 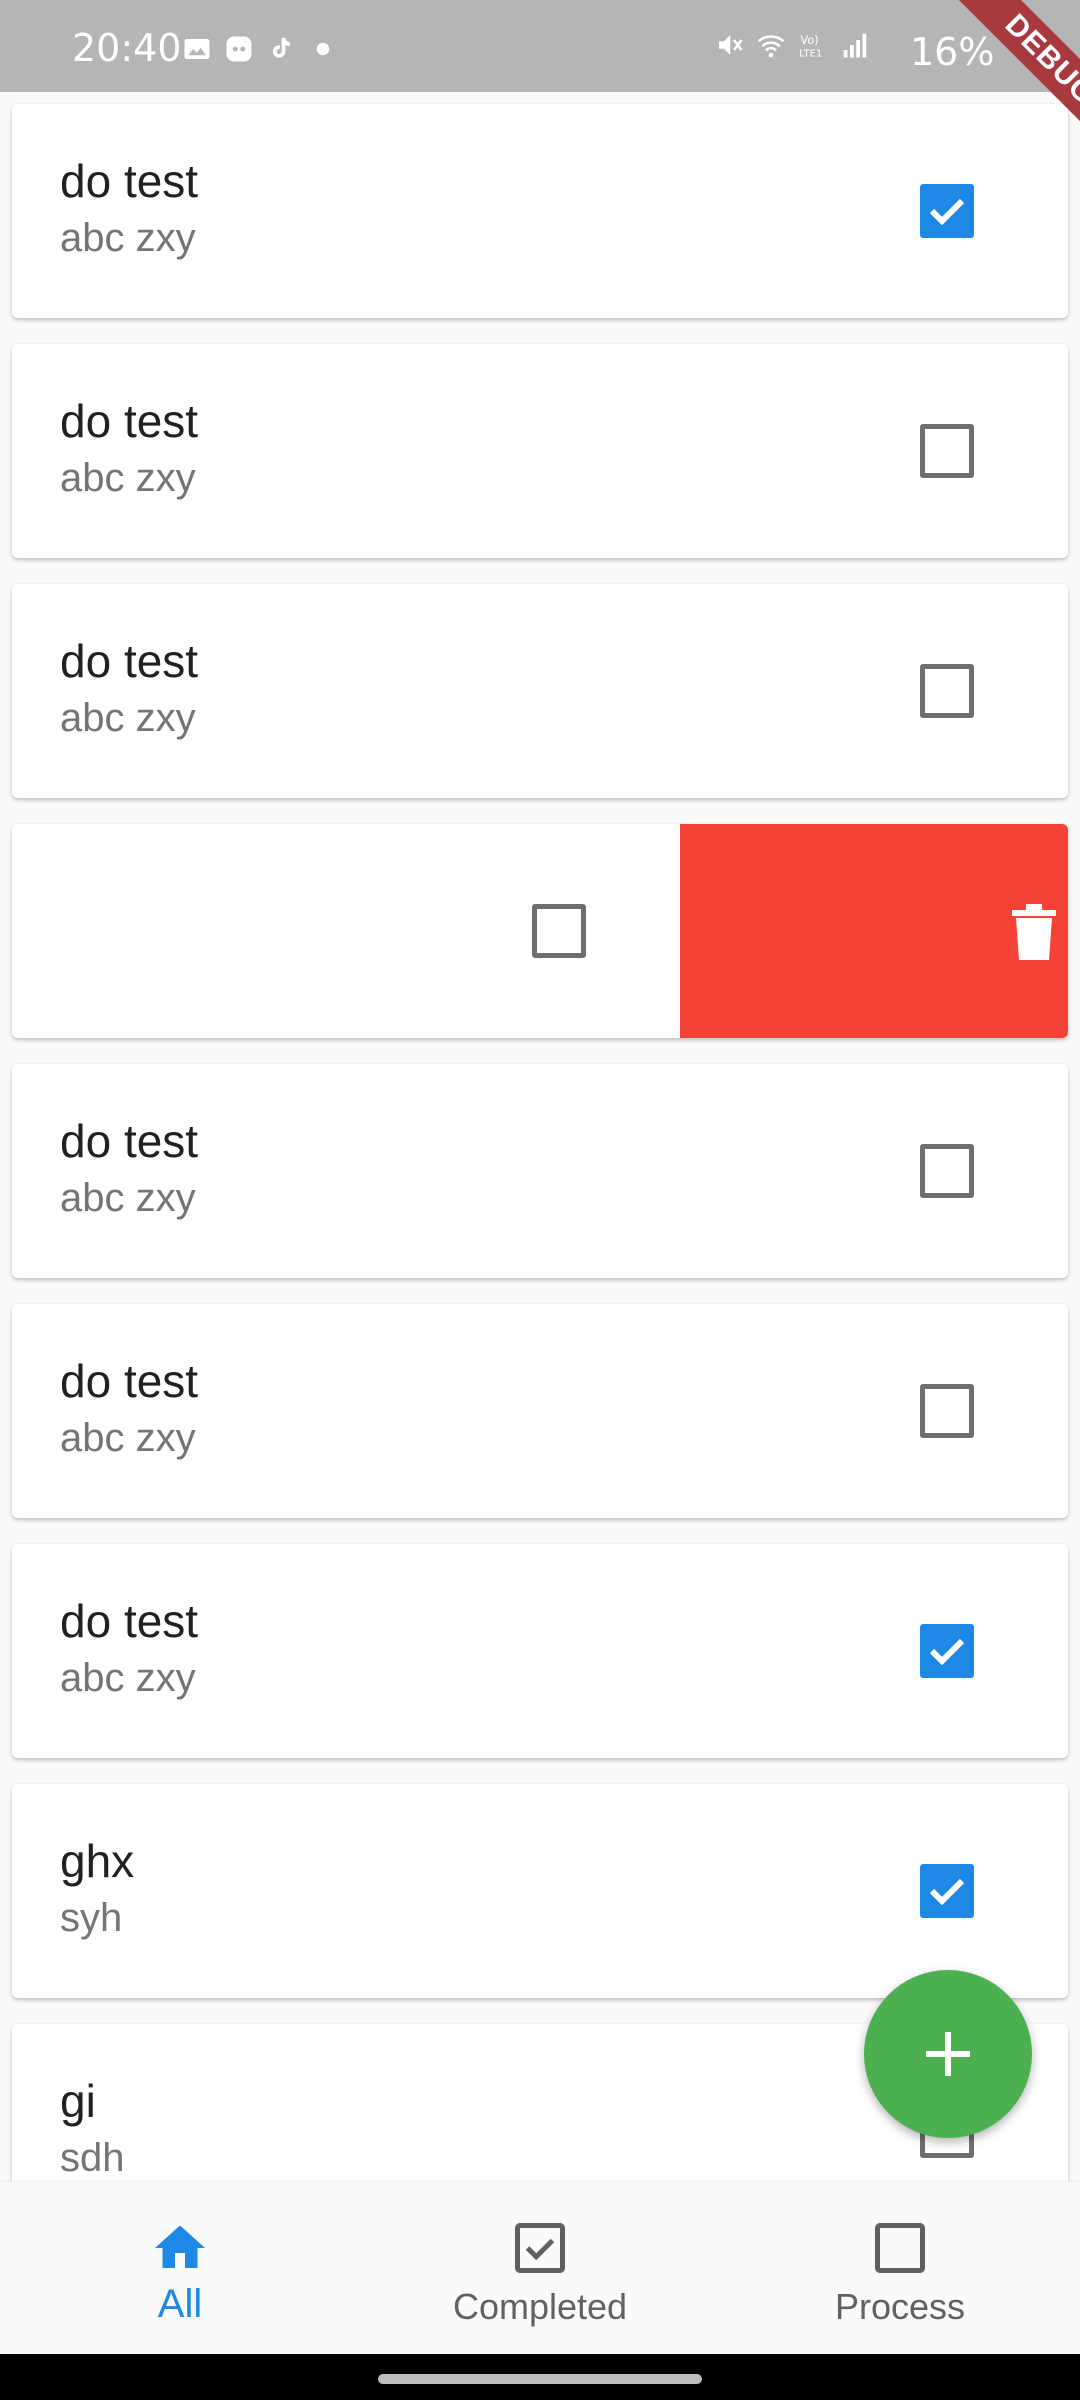 I want to click on home-icon, so click(x=180, y=2246).